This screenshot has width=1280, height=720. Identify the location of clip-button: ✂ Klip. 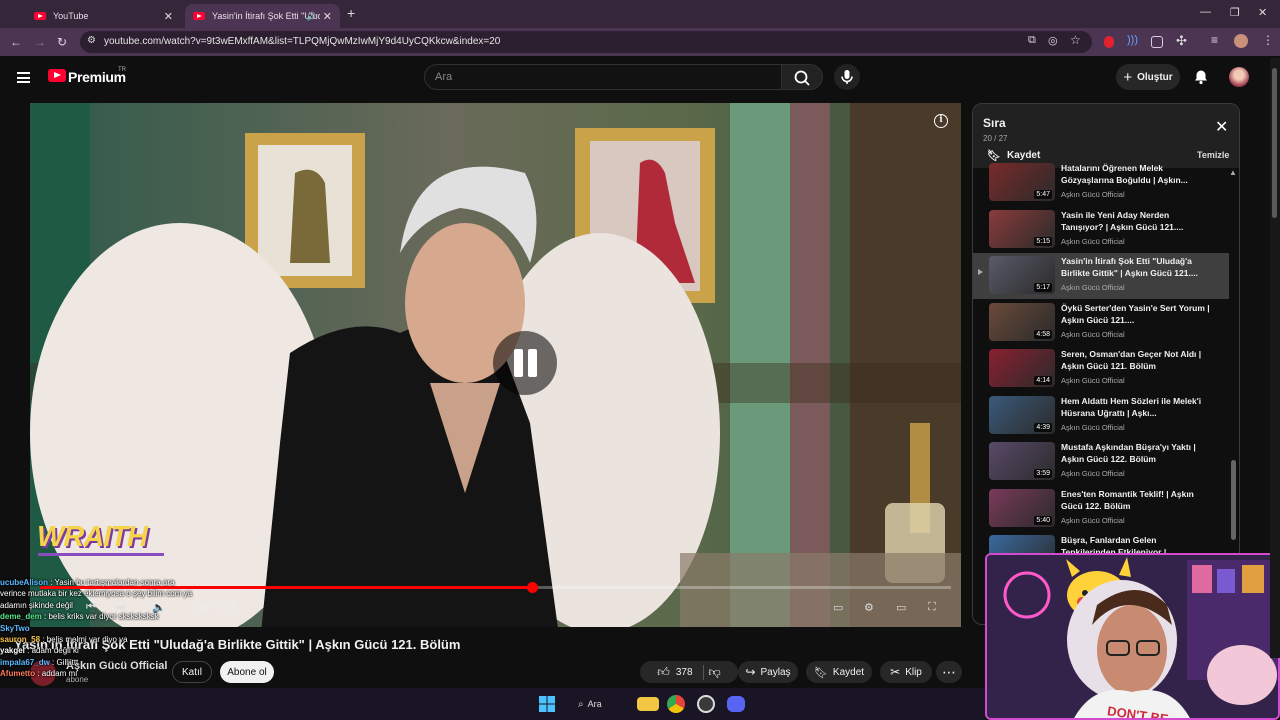
(906, 672).